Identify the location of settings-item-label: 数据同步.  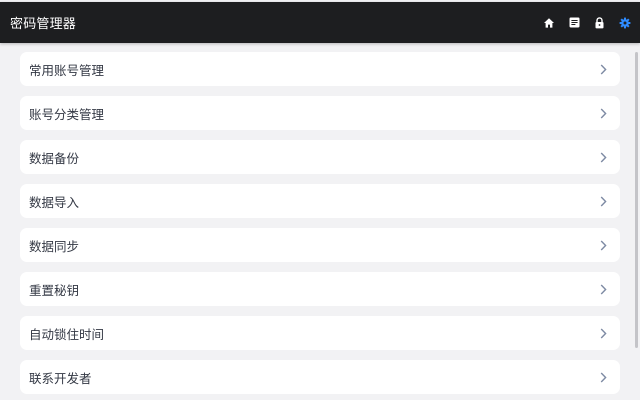
(54, 246).